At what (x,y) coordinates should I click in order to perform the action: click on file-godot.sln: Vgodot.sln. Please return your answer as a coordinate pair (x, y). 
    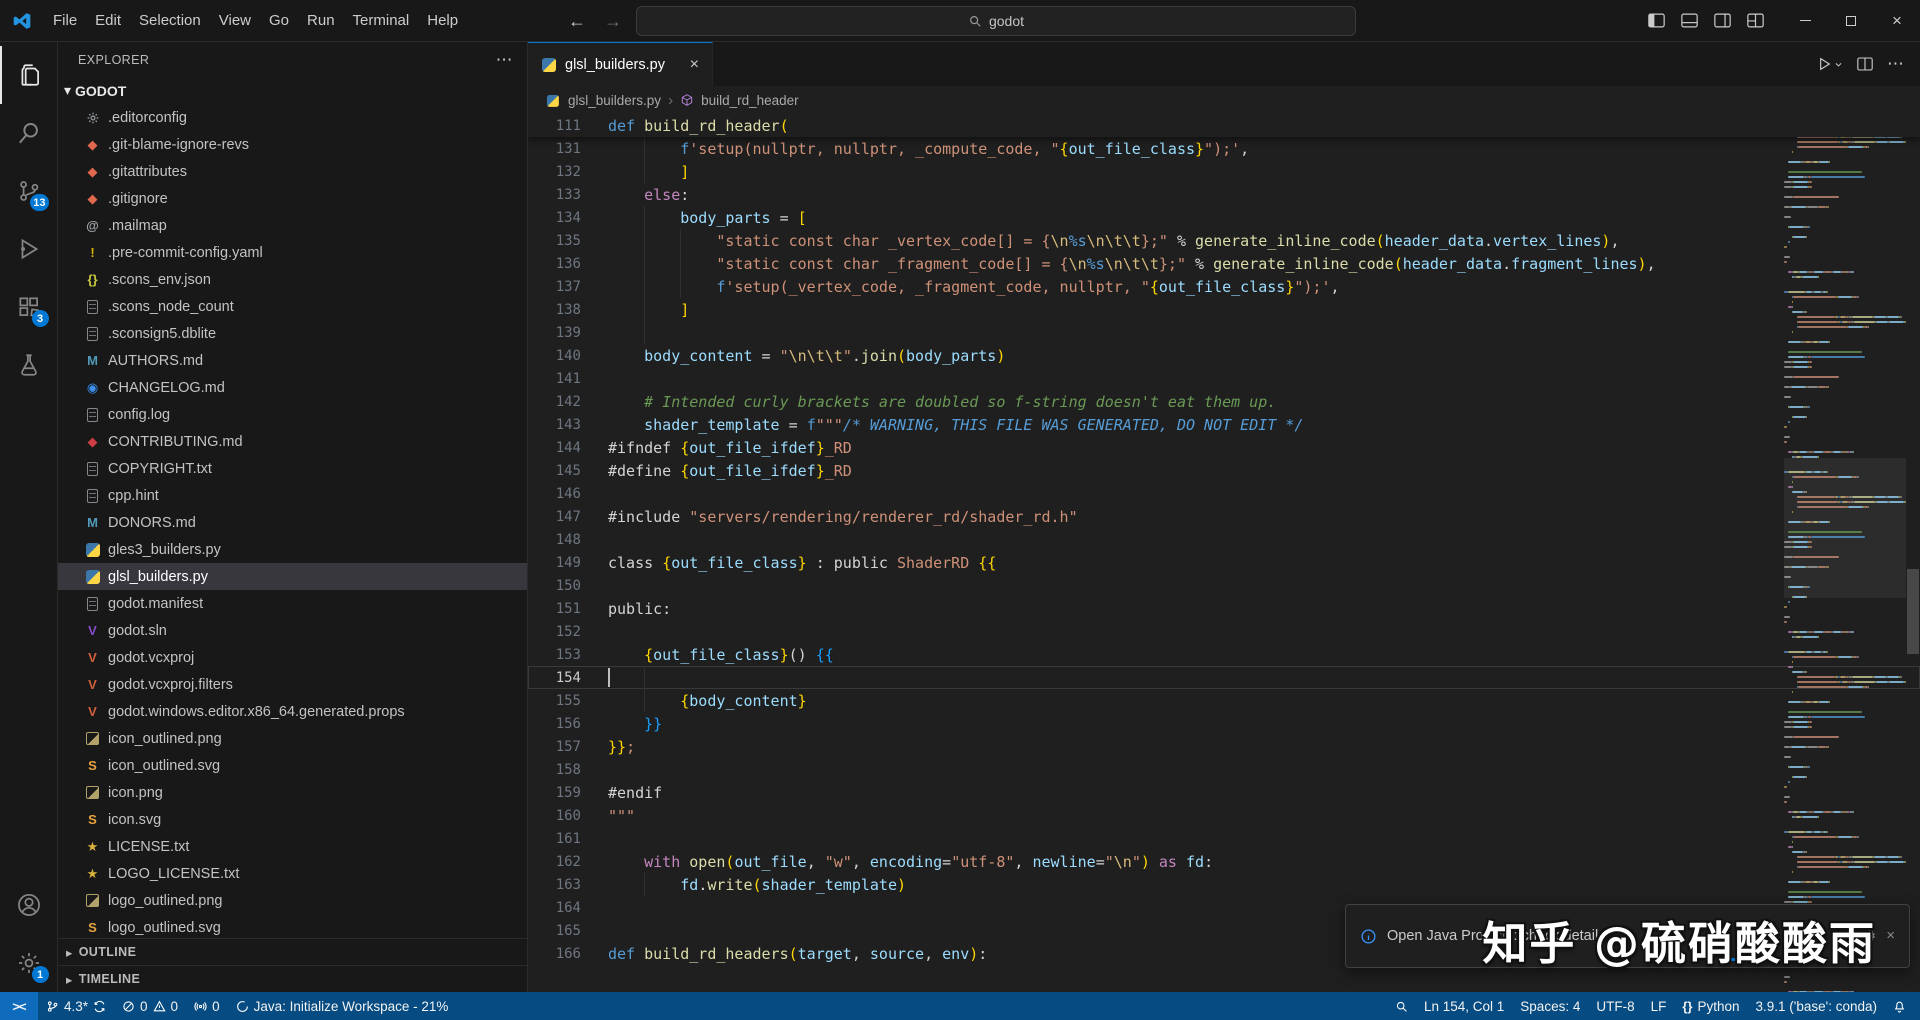
    Looking at the image, I should click on (292, 630).